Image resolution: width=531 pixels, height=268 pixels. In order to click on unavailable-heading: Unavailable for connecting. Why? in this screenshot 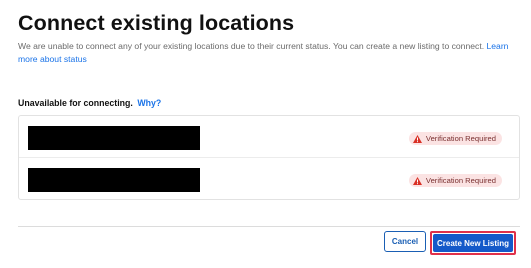, I will do `click(89, 103)`.